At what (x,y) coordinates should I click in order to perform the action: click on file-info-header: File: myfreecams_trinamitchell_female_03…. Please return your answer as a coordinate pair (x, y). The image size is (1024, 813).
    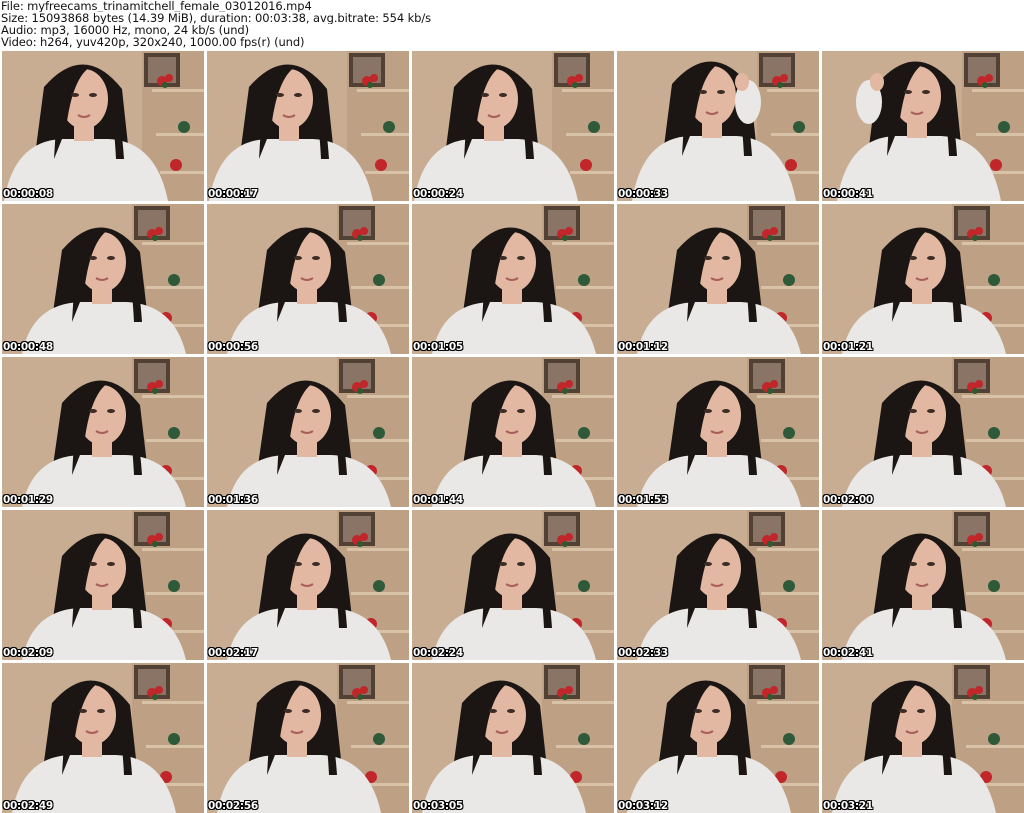
    Looking at the image, I should click on (511, 25).